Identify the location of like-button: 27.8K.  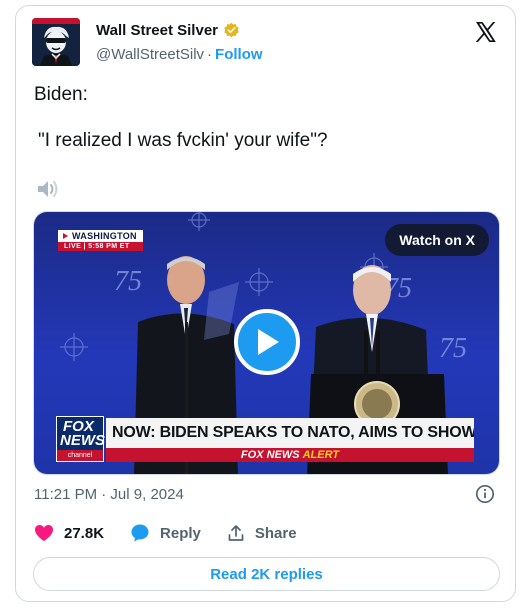
(69, 533).